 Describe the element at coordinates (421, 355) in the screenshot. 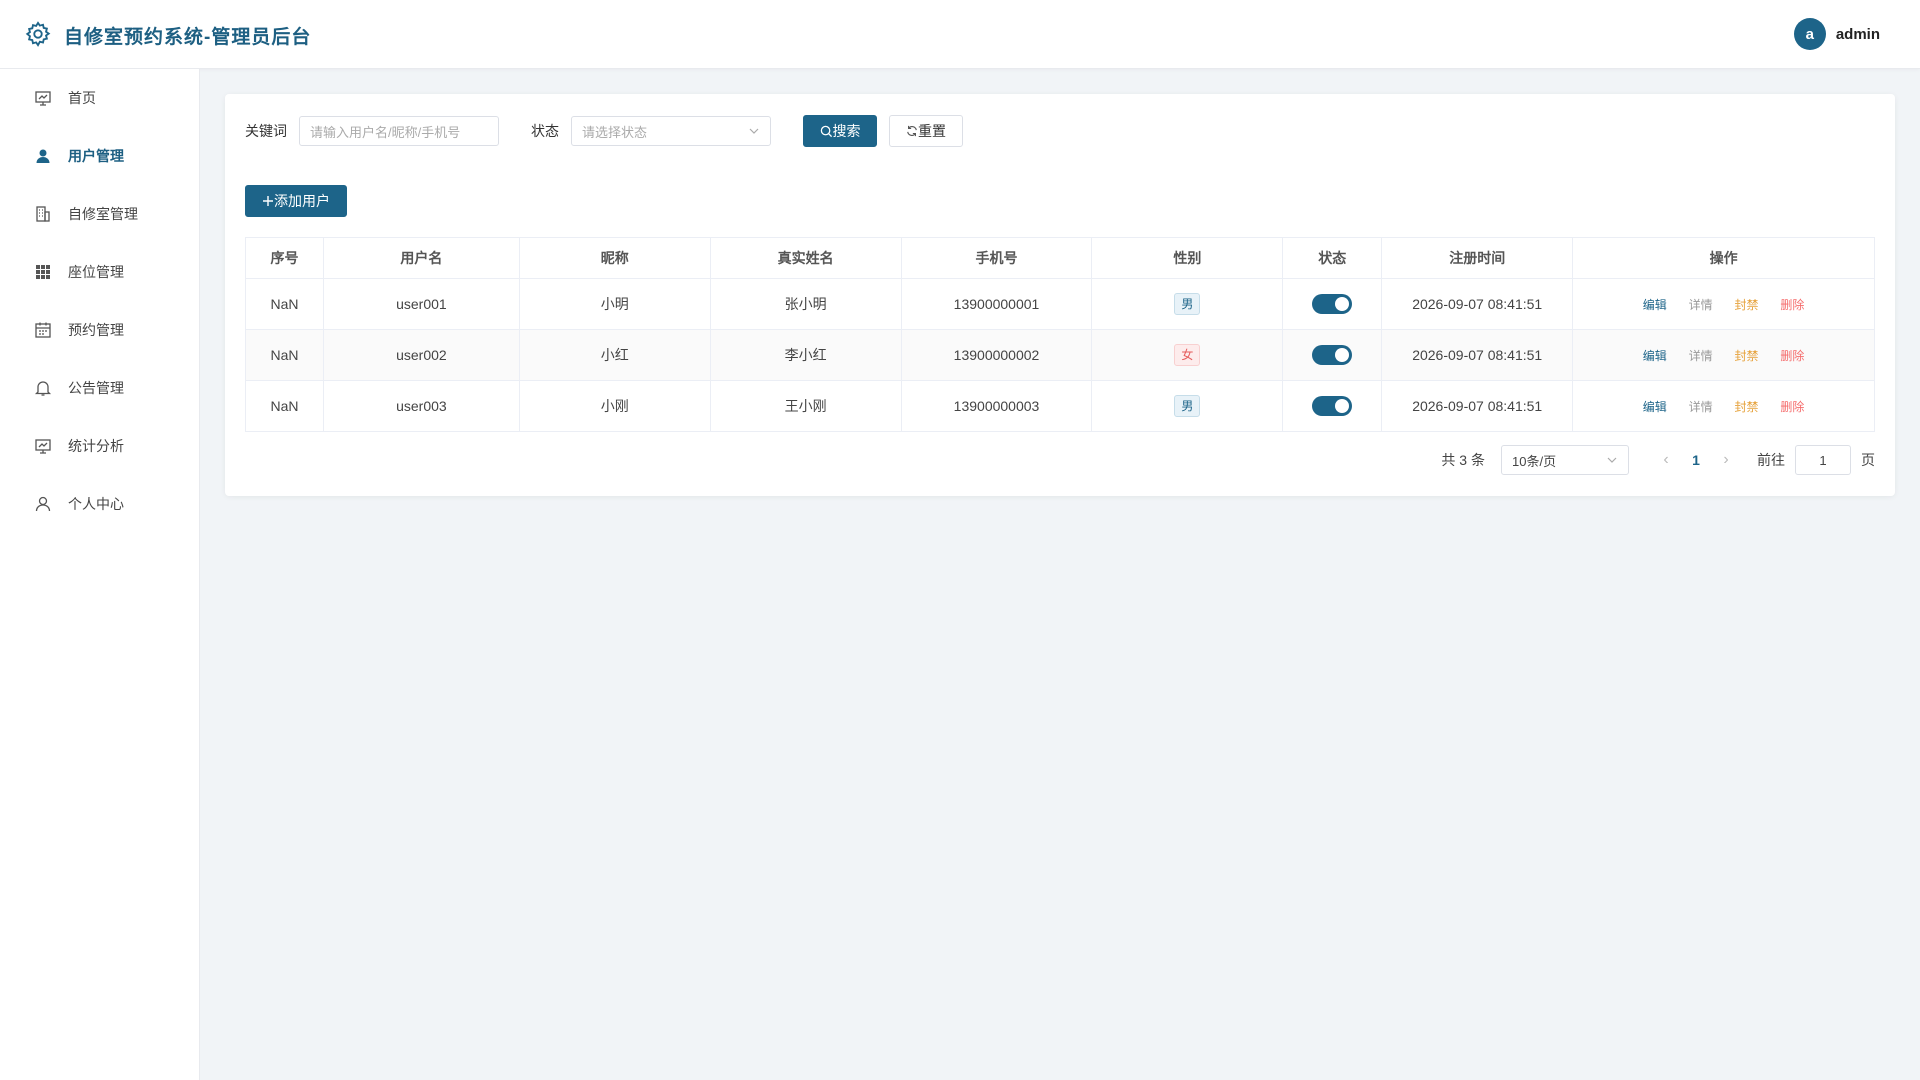

I see `cell-username: user002` at that location.